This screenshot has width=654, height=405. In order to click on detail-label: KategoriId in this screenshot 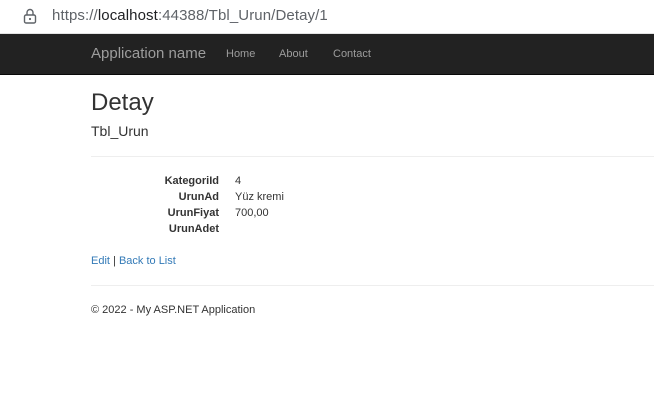, I will do `click(191, 181)`.